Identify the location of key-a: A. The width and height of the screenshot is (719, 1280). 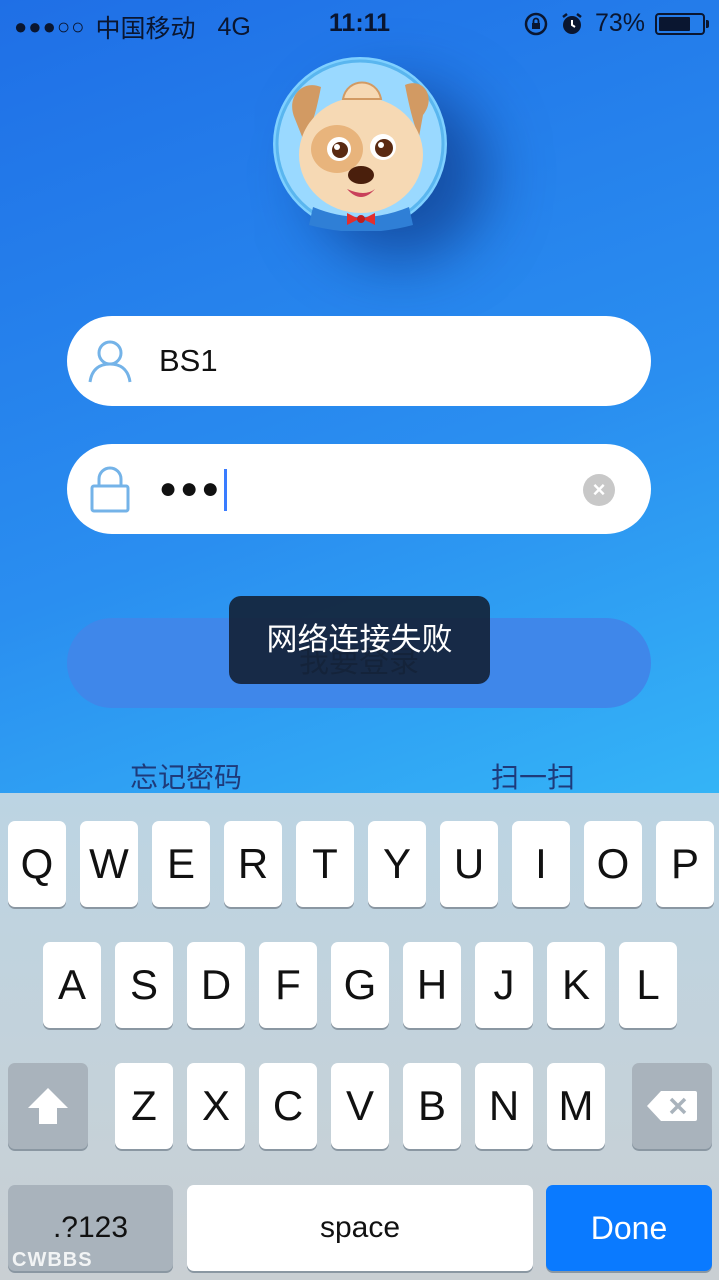
(72, 985).